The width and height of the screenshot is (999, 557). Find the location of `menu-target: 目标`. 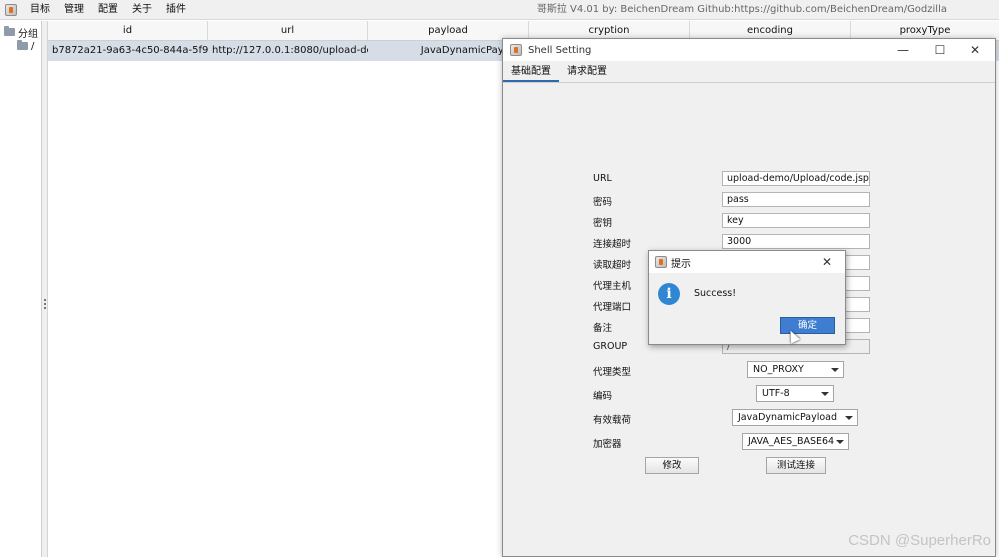

menu-target: 目标 is located at coordinates (40, 10).